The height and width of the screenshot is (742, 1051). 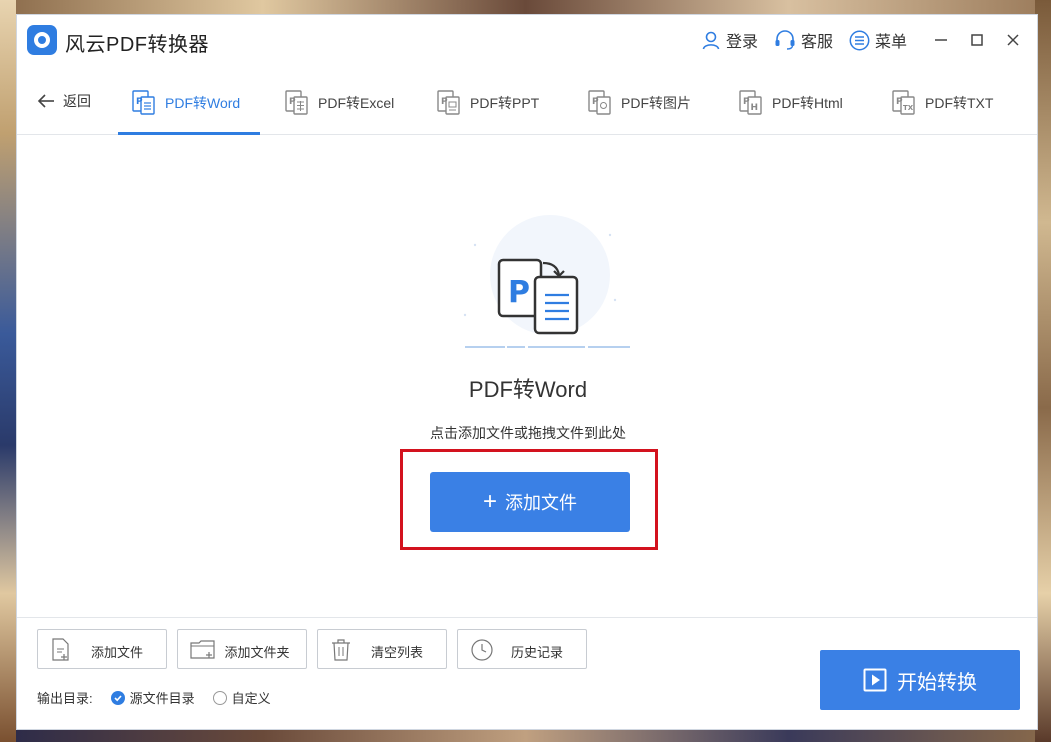 What do you see at coordinates (527, 40) in the screenshot?
I see `title-bar: 风云PDF转换器 登录 客服 菜单` at bounding box center [527, 40].